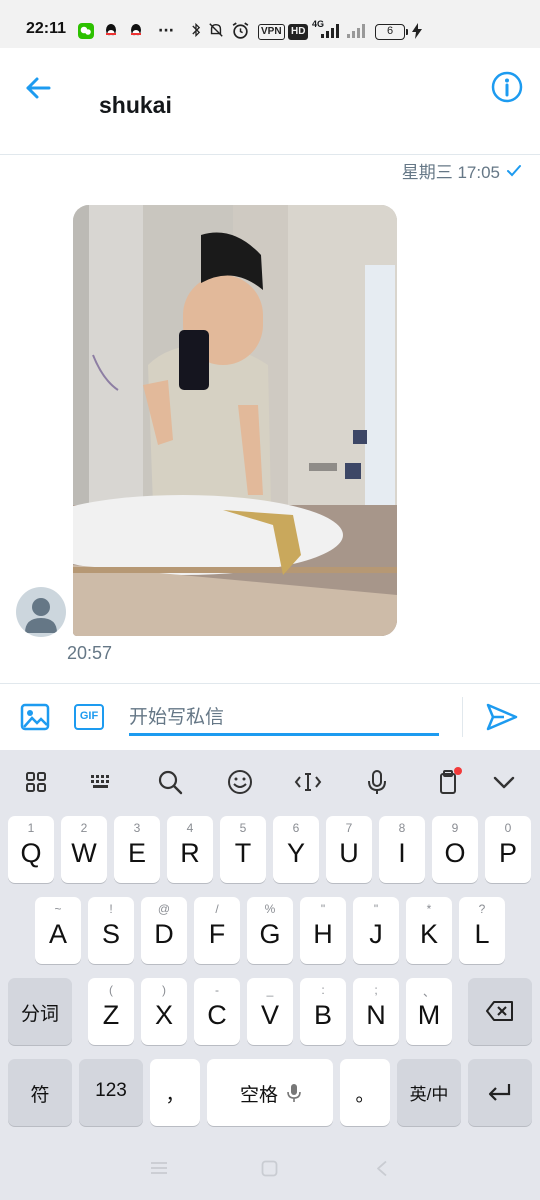  Describe the element at coordinates (111, 930) in the screenshot. I see `key-s: ! S` at that location.